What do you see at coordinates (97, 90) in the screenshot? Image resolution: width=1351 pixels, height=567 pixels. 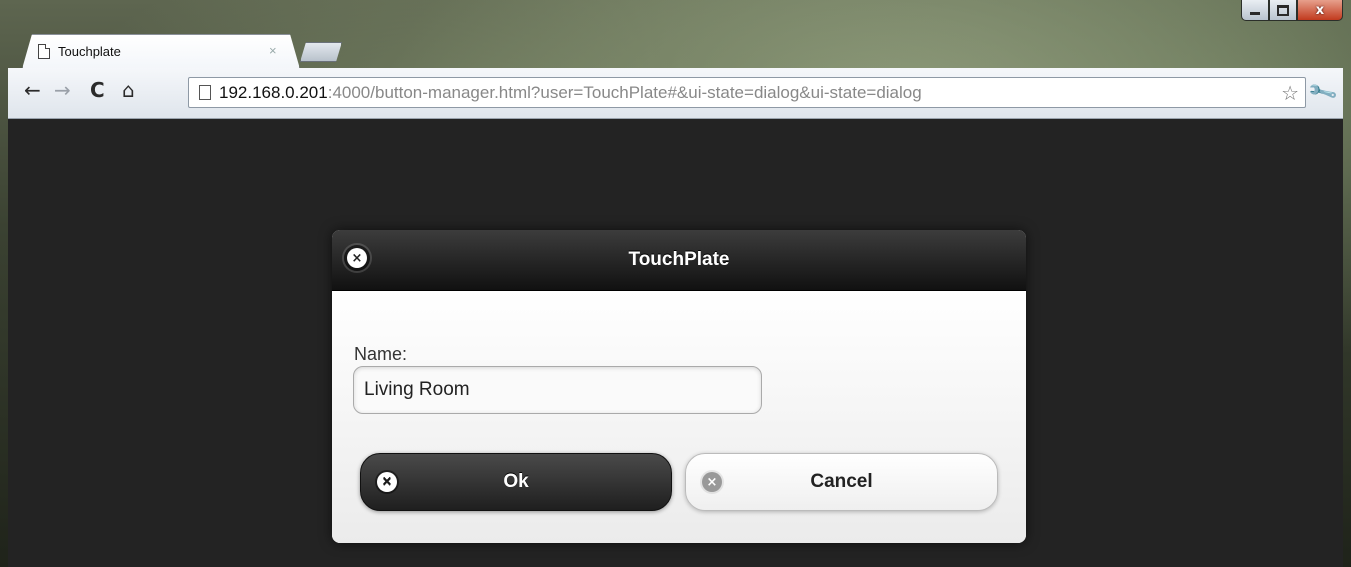 I see `reload-icon: C` at bounding box center [97, 90].